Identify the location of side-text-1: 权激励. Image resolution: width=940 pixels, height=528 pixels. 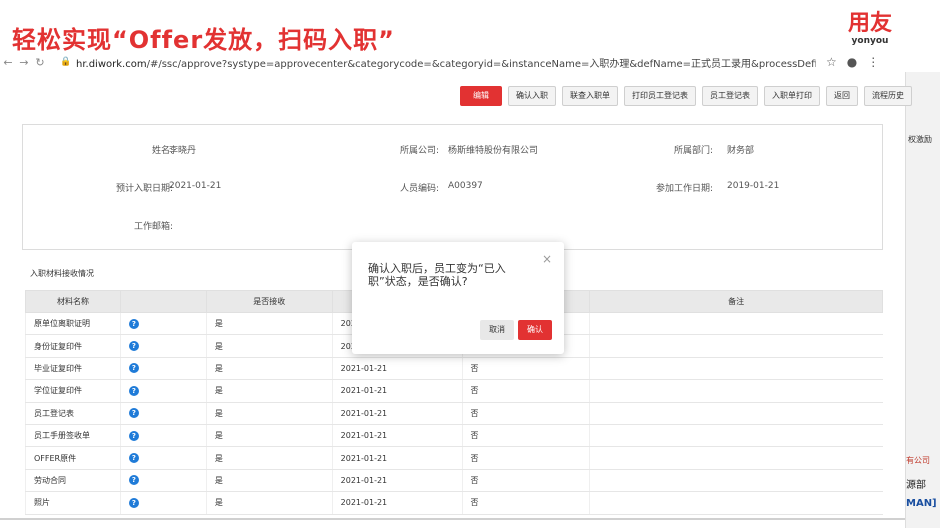
(920, 139).